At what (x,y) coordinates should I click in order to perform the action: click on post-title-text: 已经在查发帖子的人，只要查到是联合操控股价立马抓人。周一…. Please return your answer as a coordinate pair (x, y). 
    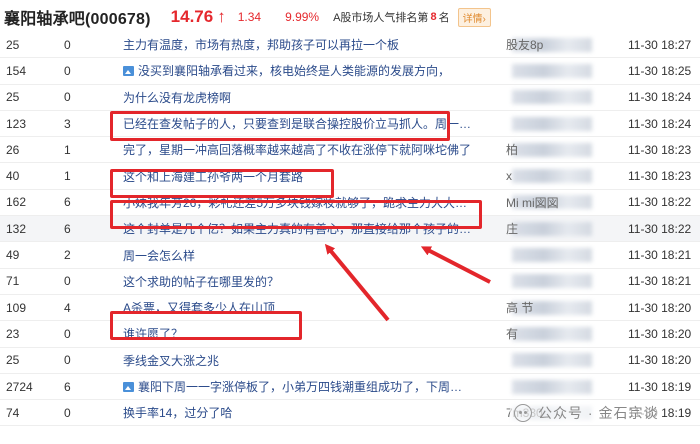
    Looking at the image, I should click on (297, 124).